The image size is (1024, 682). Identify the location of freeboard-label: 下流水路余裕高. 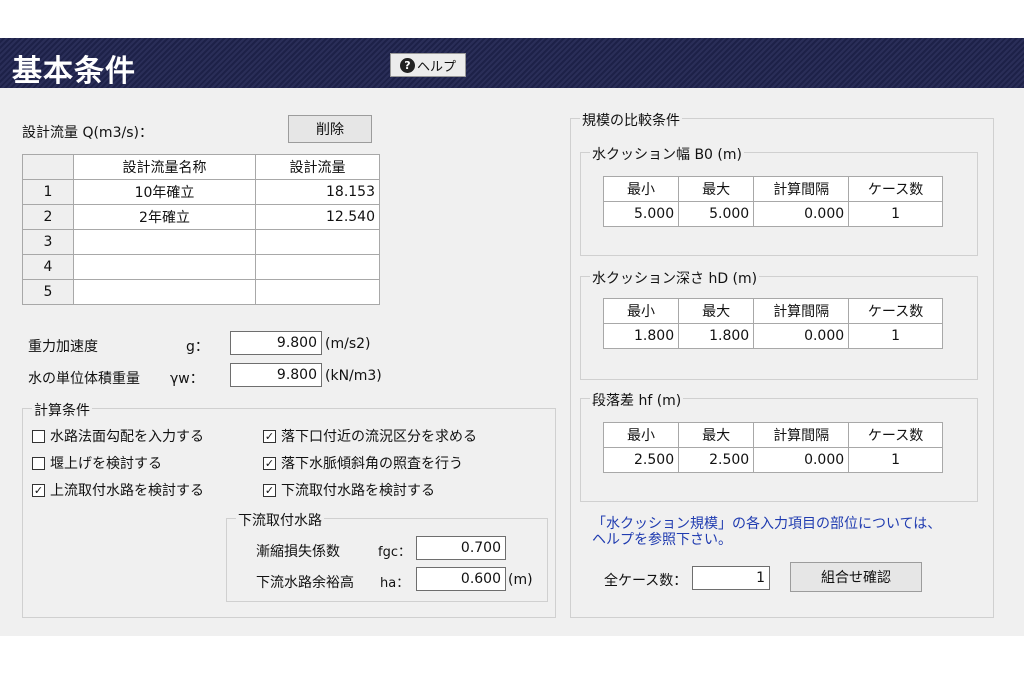
(305, 583).